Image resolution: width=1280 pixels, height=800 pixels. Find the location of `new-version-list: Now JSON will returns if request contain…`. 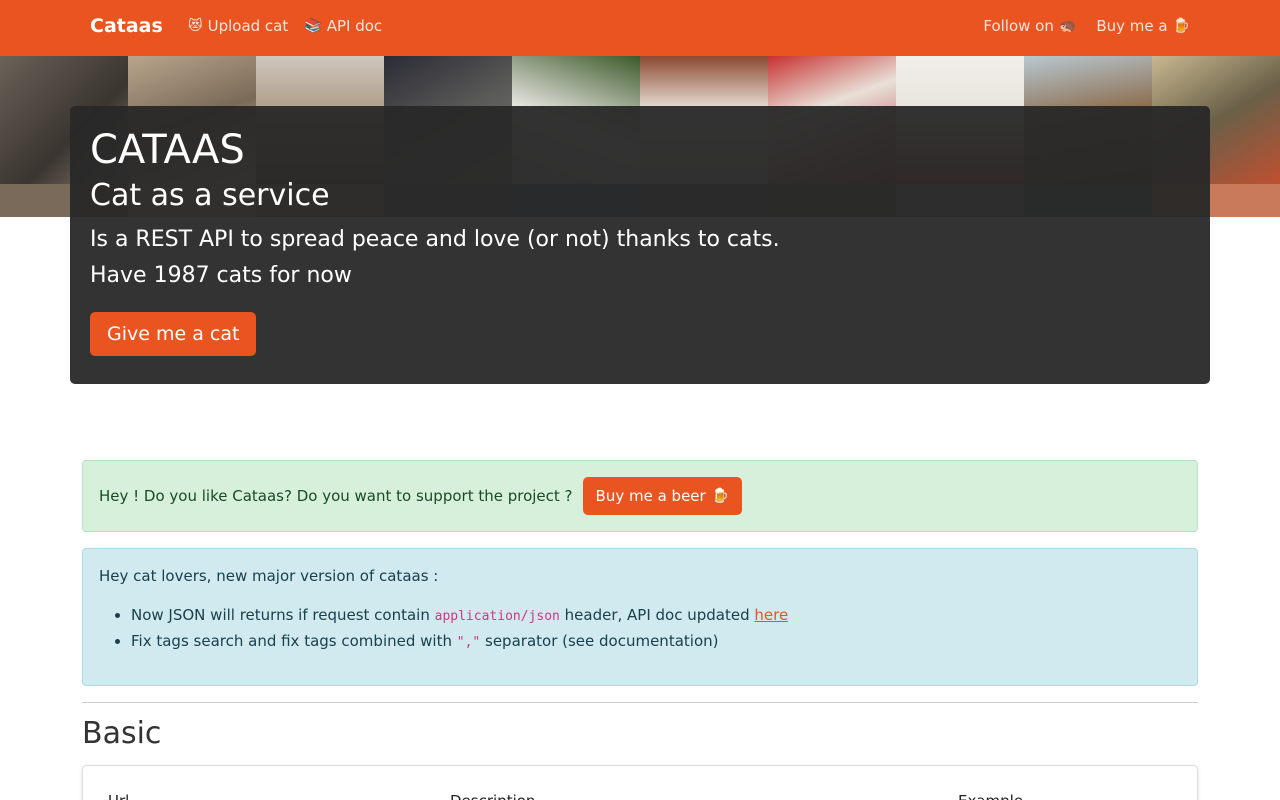

new-version-list: Now JSON will returns if request contain… is located at coordinates (640, 629).